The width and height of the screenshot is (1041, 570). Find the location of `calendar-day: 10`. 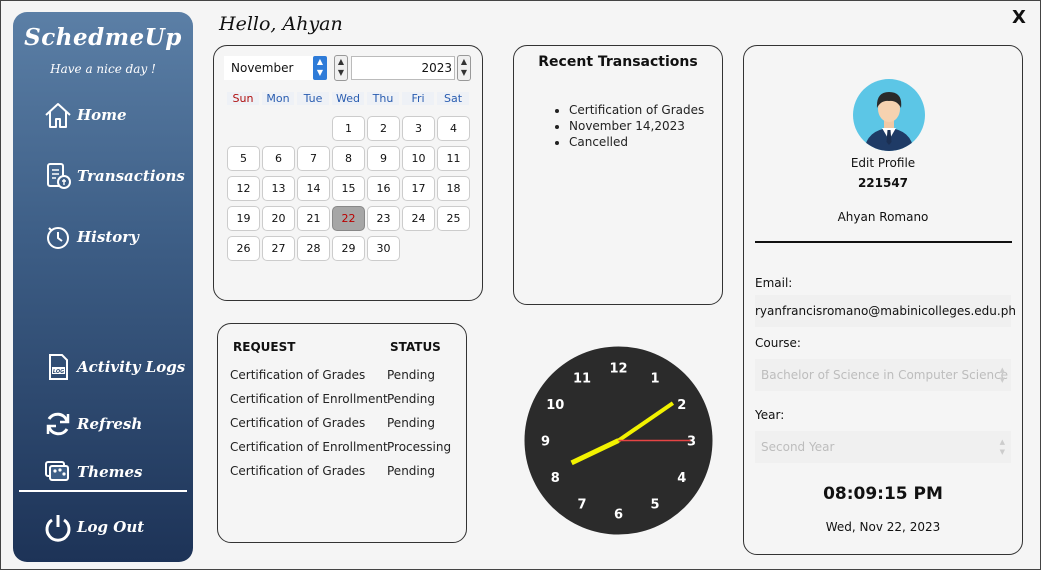

calendar-day: 10 is located at coordinates (418, 158).